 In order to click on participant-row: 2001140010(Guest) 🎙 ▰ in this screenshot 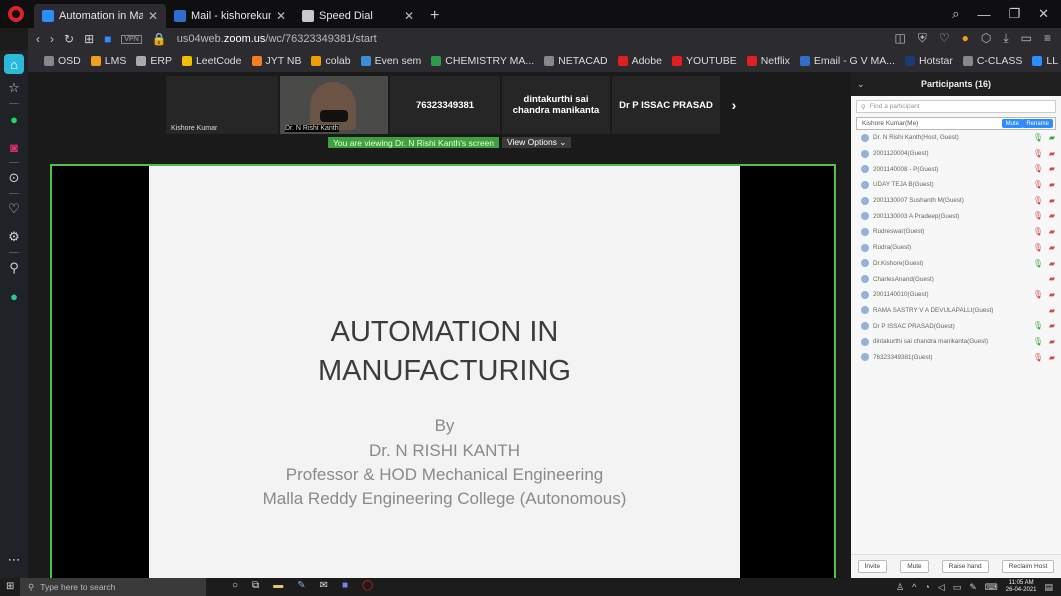, I will do `click(956, 295)`.